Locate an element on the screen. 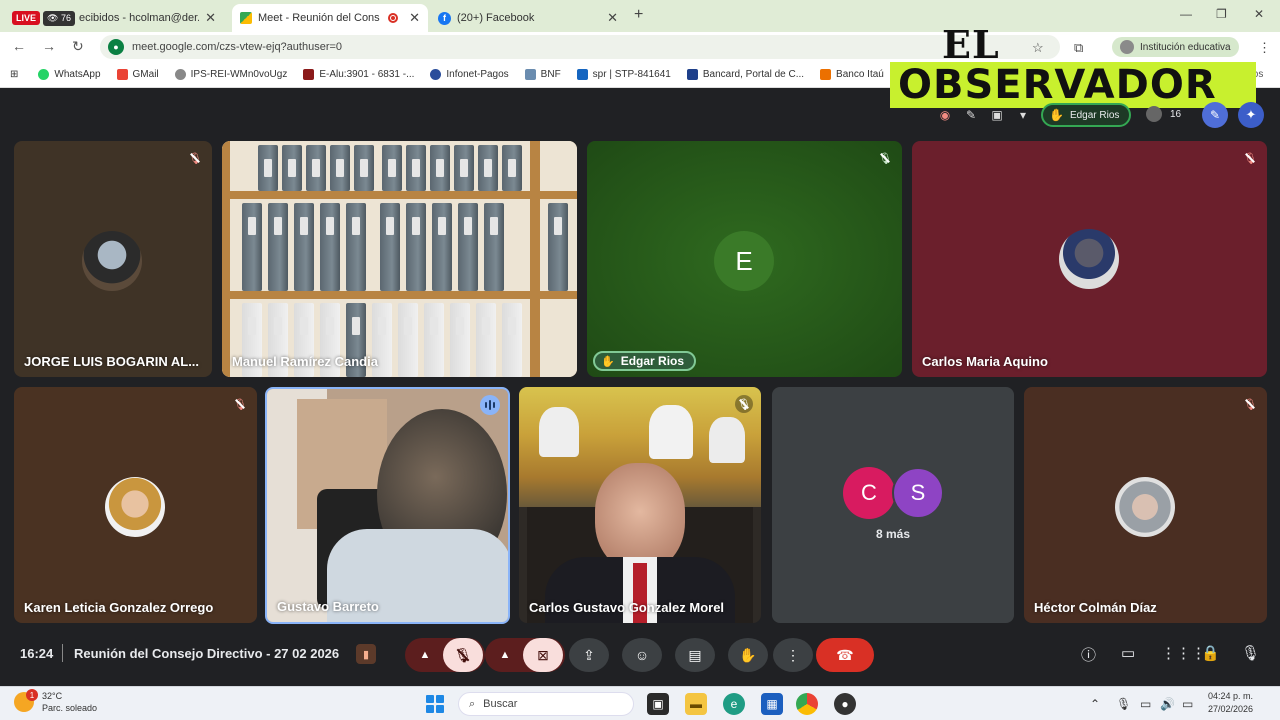  participant-tile: Manuel Ramírez Candia is located at coordinates (399, 259).